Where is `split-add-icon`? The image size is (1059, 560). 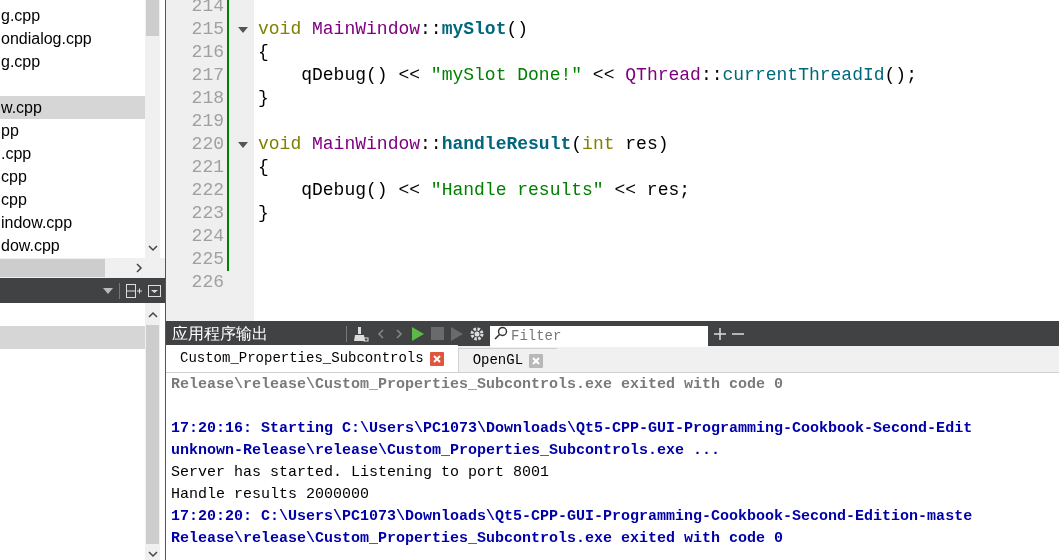
split-add-icon is located at coordinates (134, 290).